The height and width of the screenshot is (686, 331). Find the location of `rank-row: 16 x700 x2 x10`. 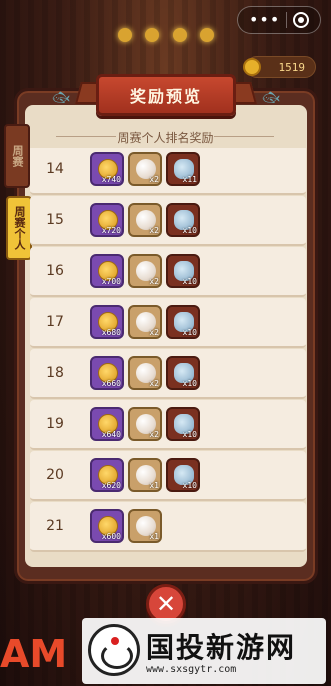

rank-row: 16 x700 x2 x10 is located at coordinates (168, 272).